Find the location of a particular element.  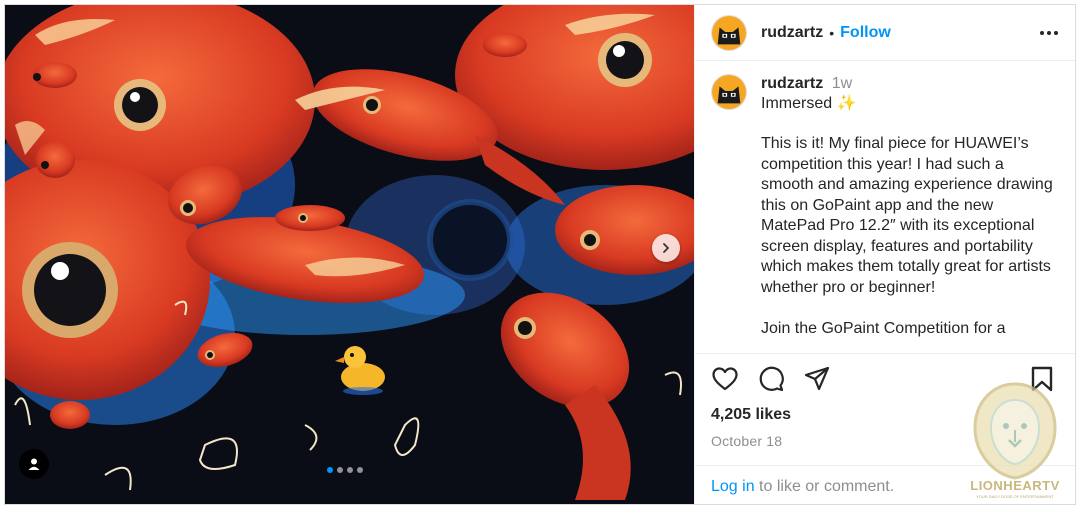

avatar is located at coordinates (729, 32).